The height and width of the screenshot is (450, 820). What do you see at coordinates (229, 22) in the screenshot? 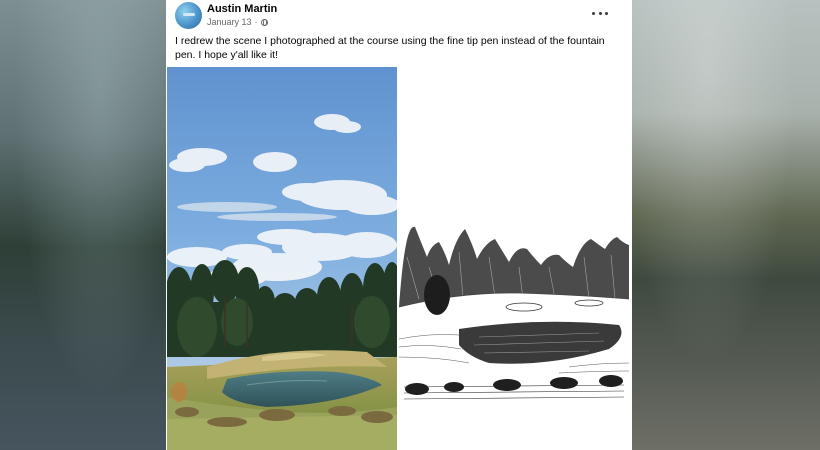
I see `post-date: January 13` at bounding box center [229, 22].